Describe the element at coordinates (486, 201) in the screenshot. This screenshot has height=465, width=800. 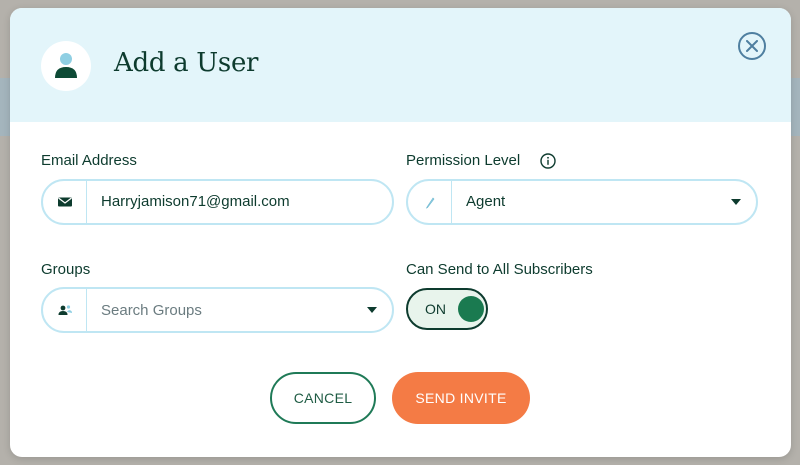
I see `permission-value: Agent` at that location.